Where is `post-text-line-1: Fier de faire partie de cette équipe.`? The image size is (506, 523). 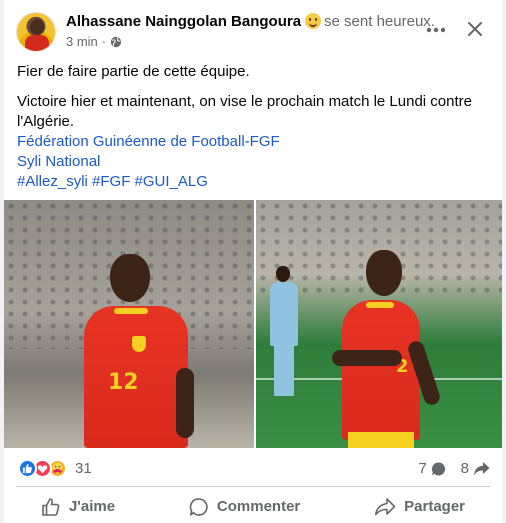
post-text-line-1: Fier de faire partie de cette équipe. is located at coordinates (133, 71).